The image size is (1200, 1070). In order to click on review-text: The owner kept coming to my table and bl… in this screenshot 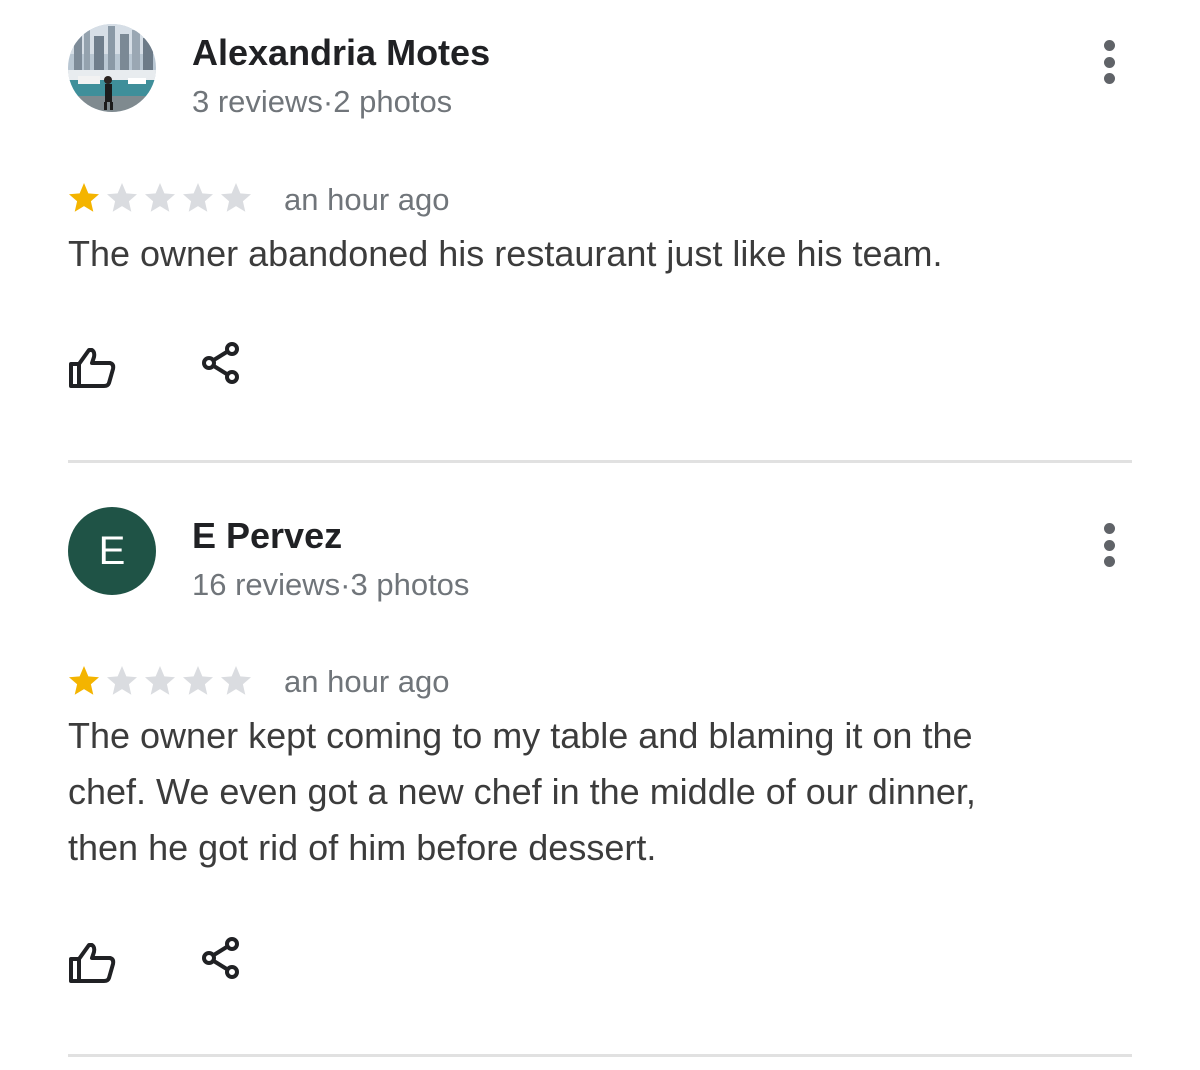, I will do `click(522, 791)`.